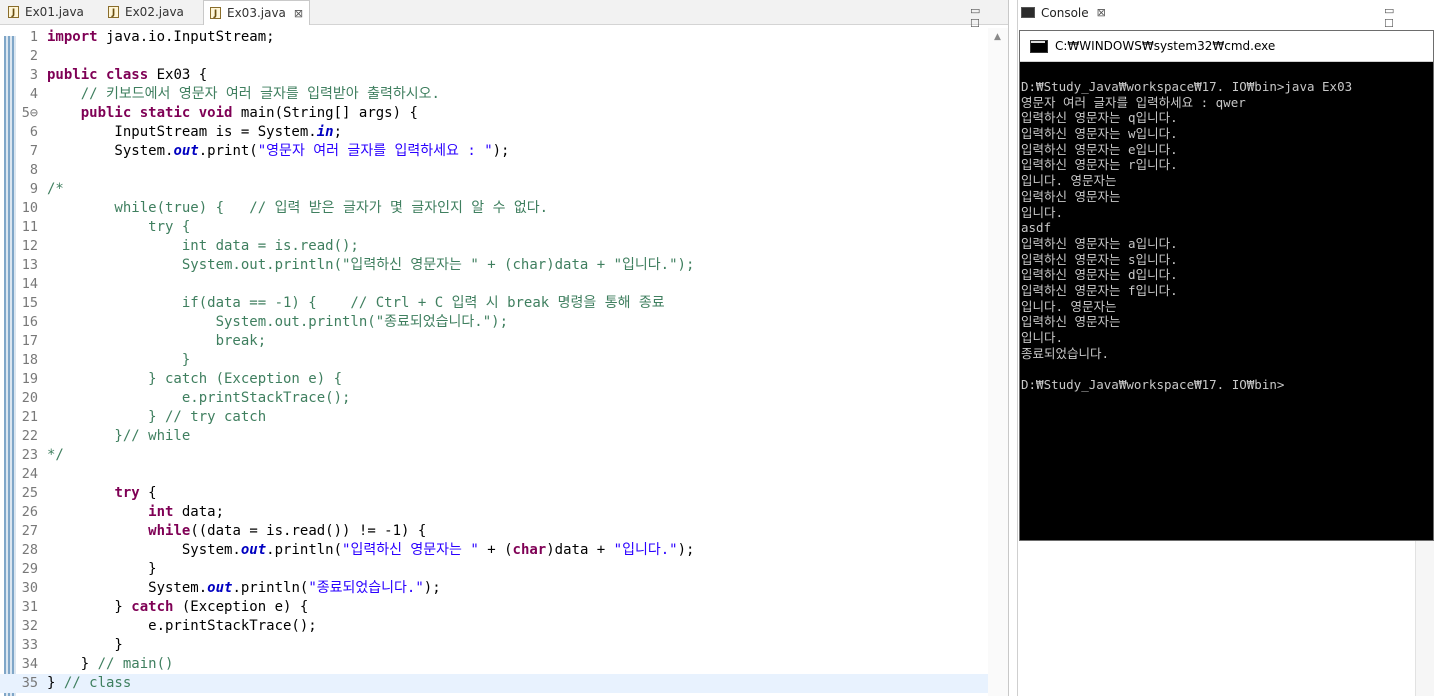 The width and height of the screenshot is (1434, 696). Describe the element at coordinates (997, 37) in the screenshot. I see `scroll-up-icon: ▲` at that location.